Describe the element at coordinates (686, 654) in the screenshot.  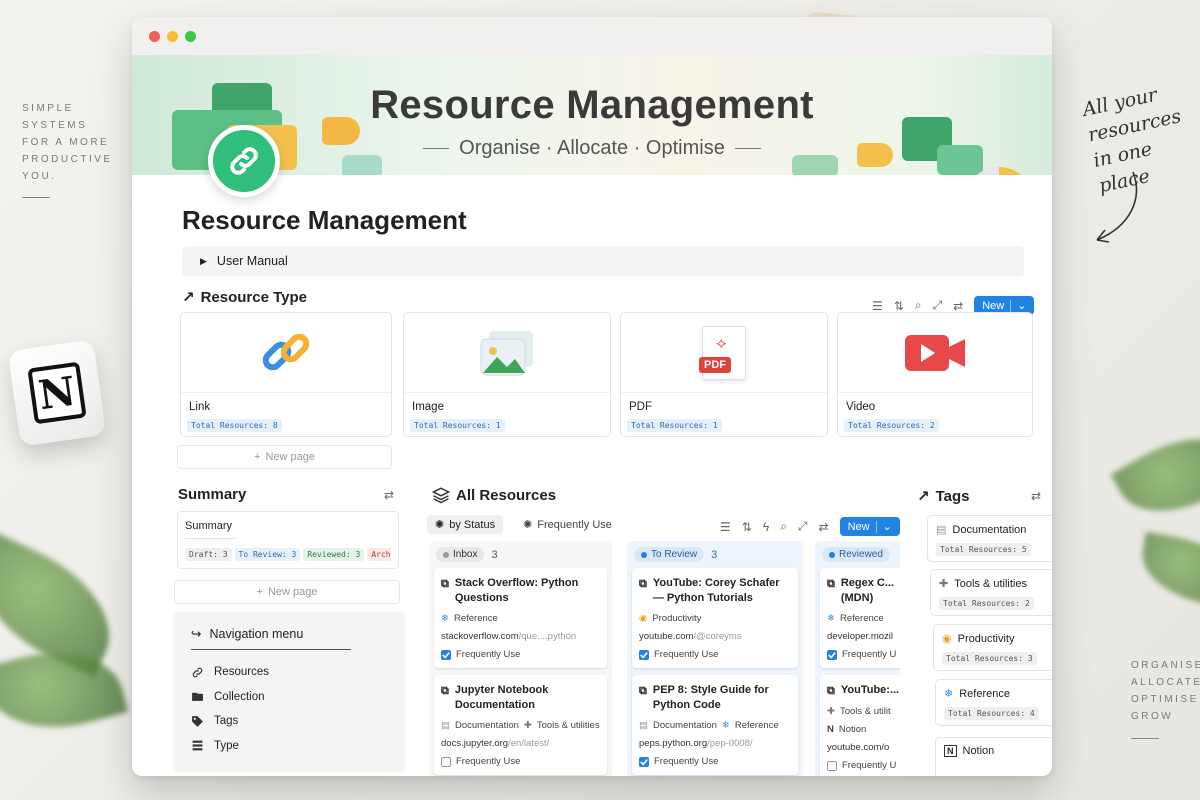
I see `checkbox-label: Frequently Use` at that location.